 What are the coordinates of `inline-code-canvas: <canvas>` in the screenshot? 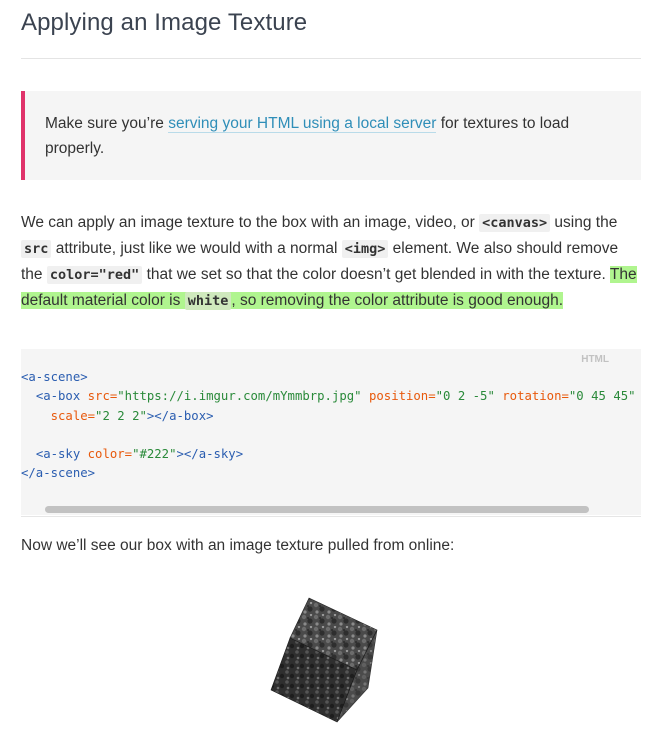 It's located at (515, 223).